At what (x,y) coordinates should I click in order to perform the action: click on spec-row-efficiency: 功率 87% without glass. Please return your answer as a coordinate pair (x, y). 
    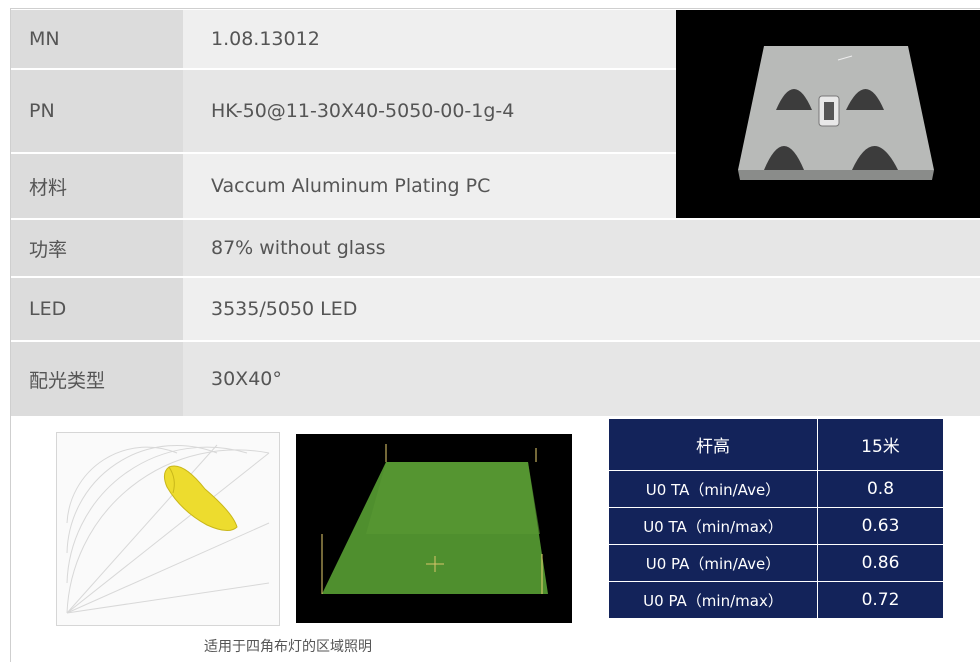
    Looking at the image, I should click on (495, 248).